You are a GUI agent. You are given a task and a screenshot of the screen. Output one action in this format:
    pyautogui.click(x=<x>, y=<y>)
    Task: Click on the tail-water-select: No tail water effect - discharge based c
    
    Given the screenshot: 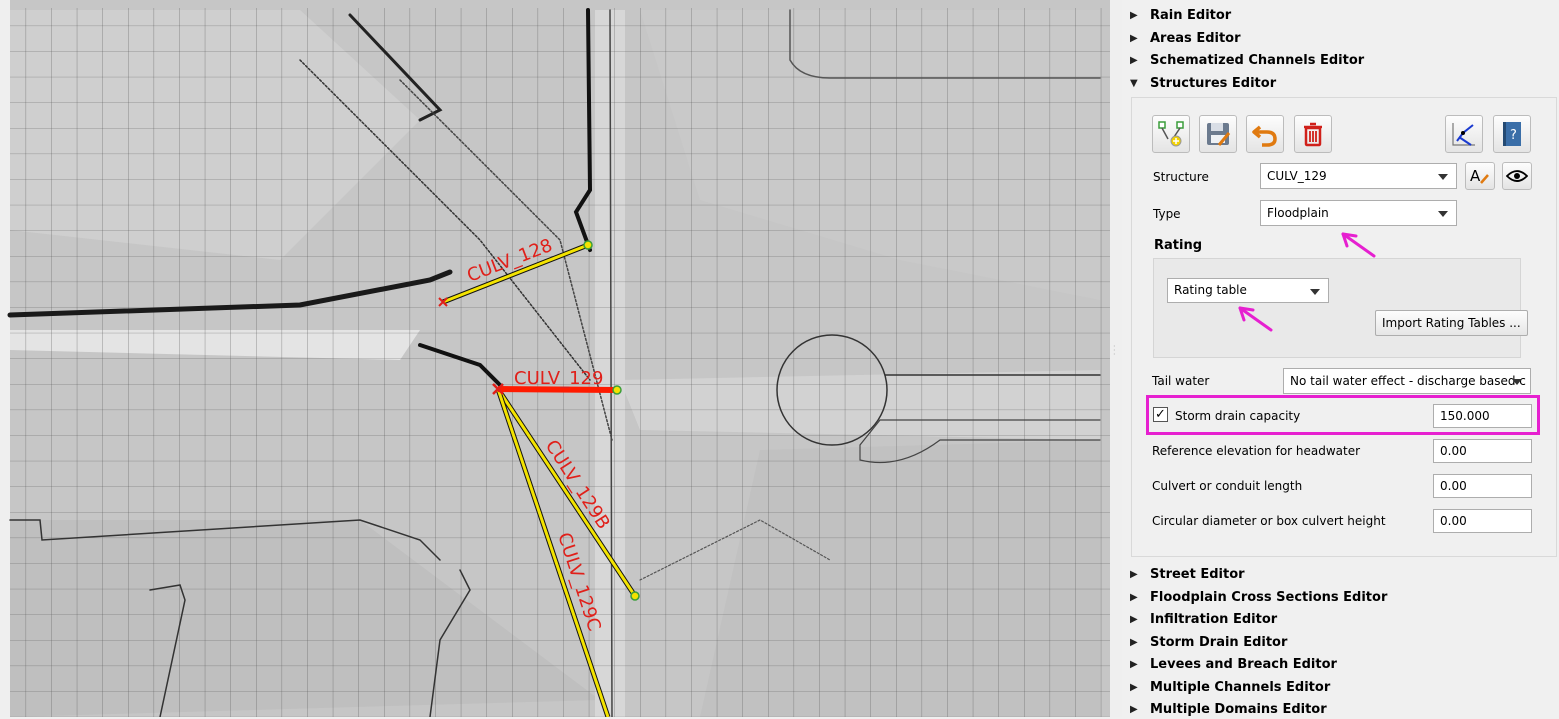 What is the action you would take?
    pyautogui.click(x=1407, y=381)
    